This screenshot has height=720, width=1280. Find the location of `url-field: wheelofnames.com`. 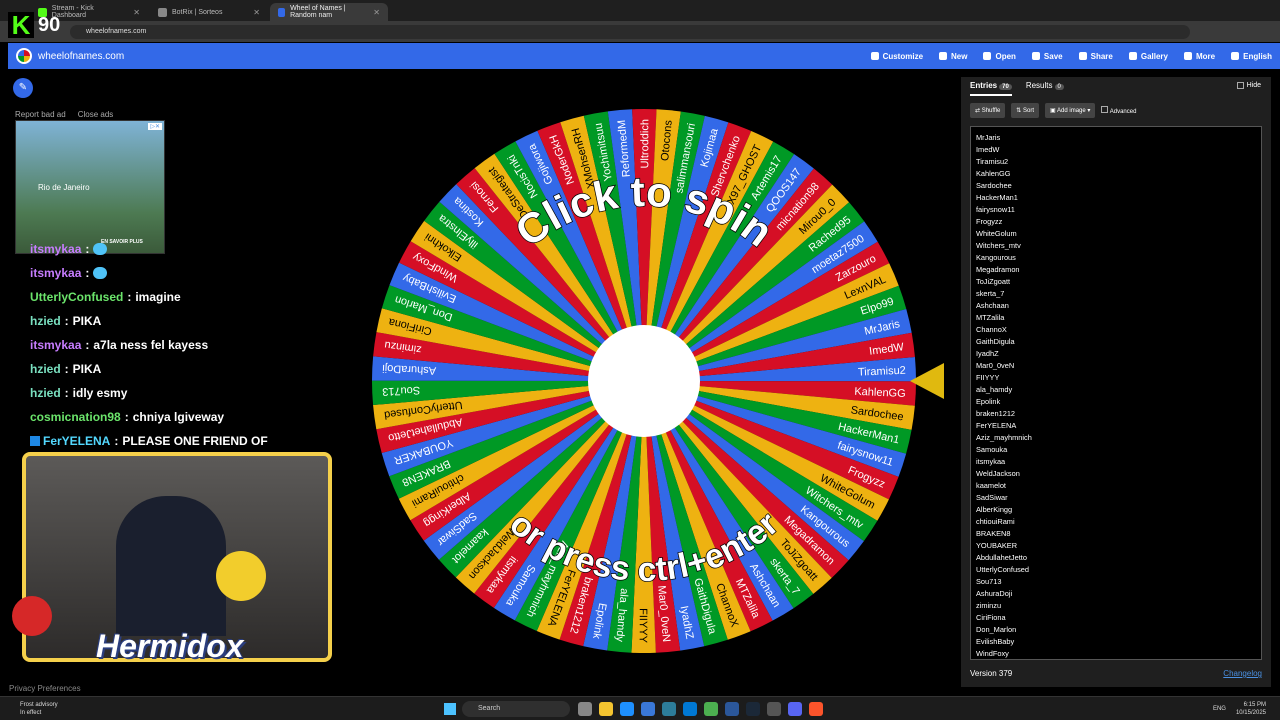

url-field: wheelofnames.com is located at coordinates (630, 32).